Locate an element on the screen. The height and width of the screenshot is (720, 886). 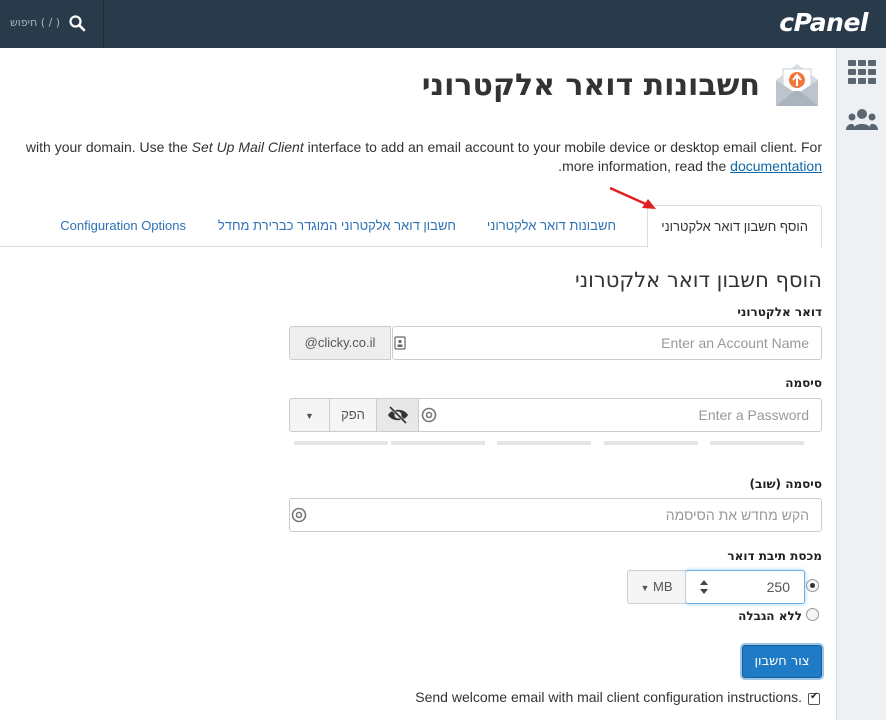
email-field is located at coordinates (607, 343).